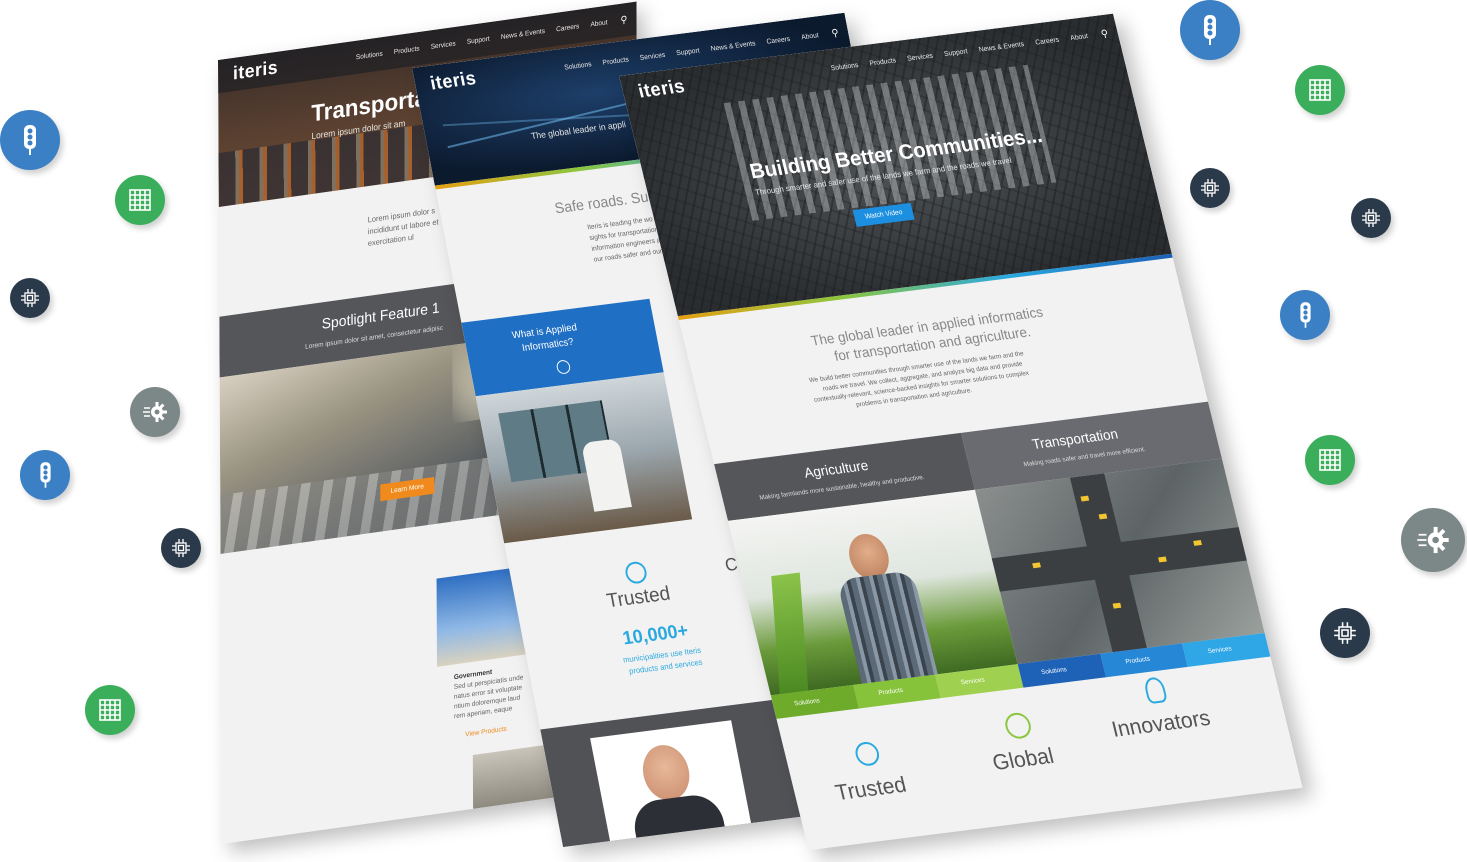 The width and height of the screenshot is (1467, 862). What do you see at coordinates (1075, 438) in the screenshot?
I see `transportation-title: Transportation` at bounding box center [1075, 438].